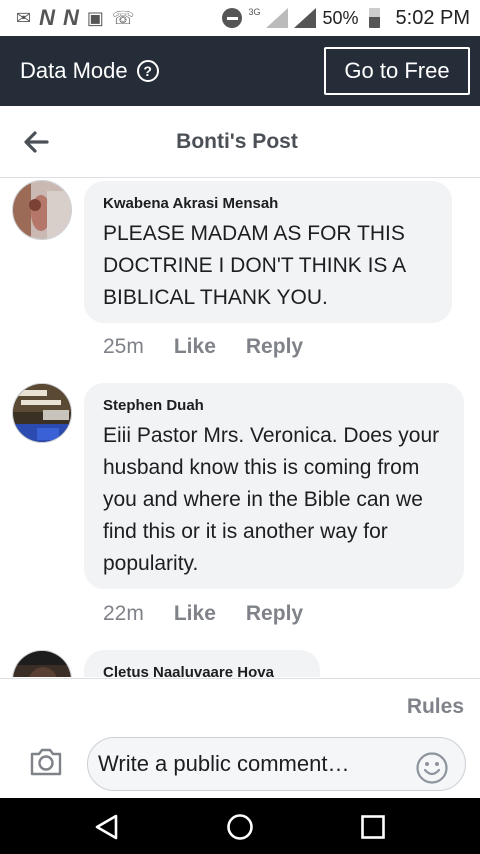 Image resolution: width=480 pixels, height=854 pixels. I want to click on emoji-icon, so click(432, 768).